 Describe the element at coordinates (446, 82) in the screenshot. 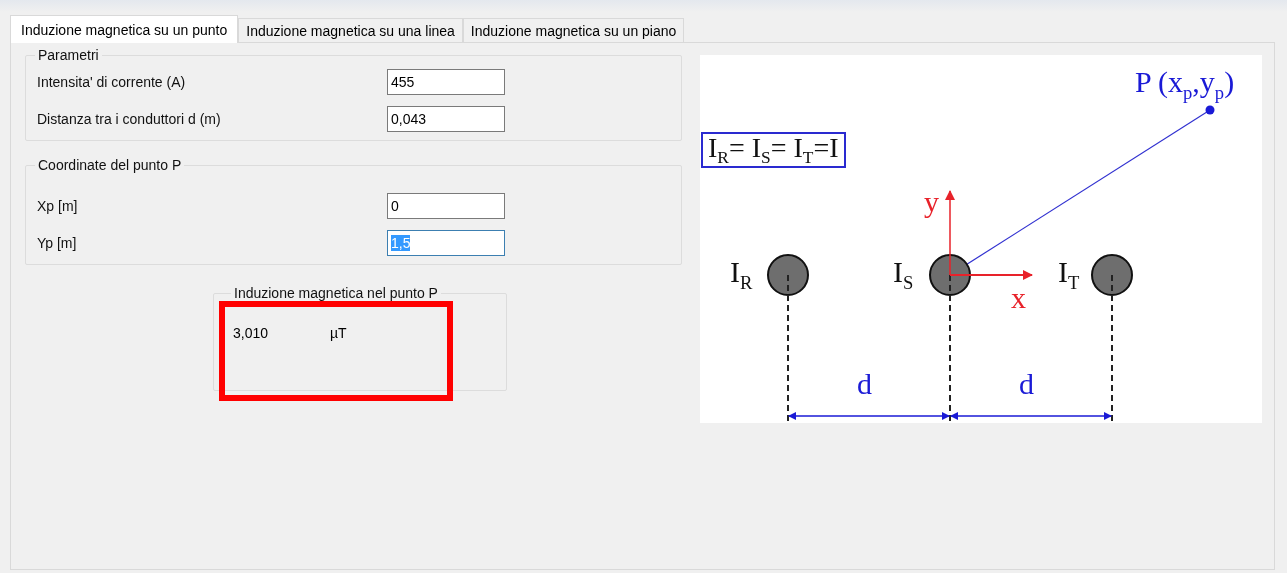

I see `input-field: 455` at that location.